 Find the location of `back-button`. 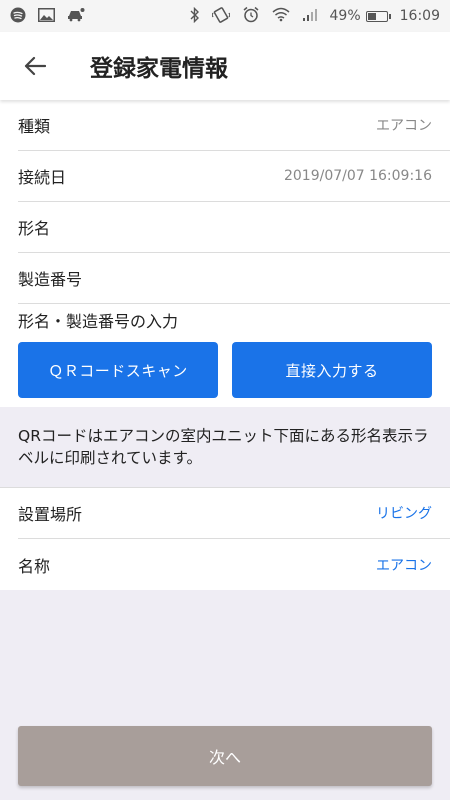

back-button is located at coordinates (35, 66).